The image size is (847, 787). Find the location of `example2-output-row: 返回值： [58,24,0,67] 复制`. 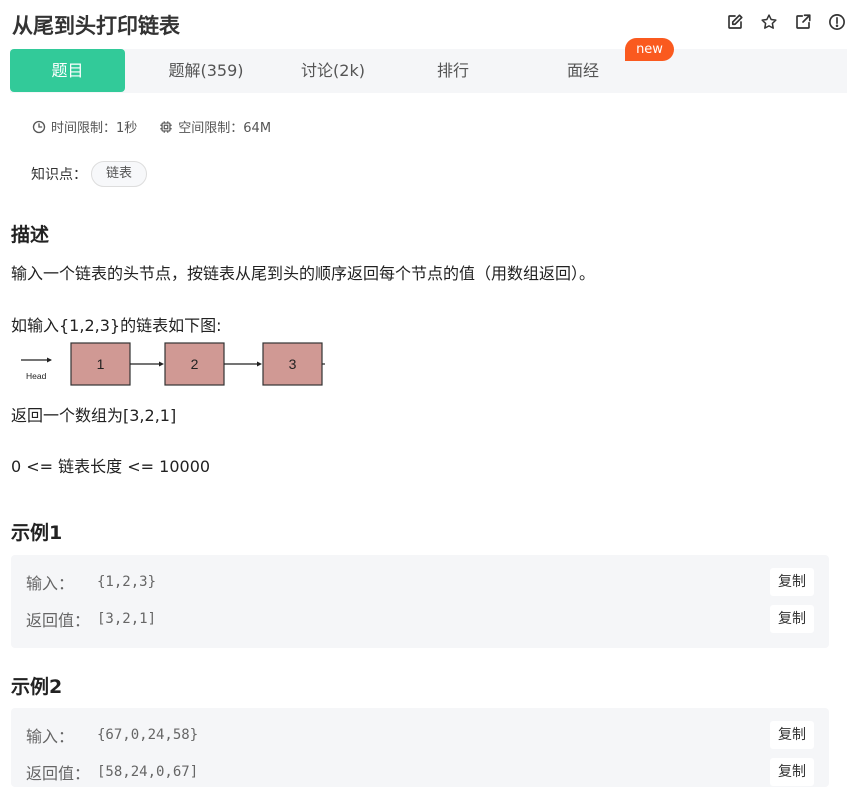

example2-output-row: 返回值： [58,24,0,67] 复制 is located at coordinates (420, 772).